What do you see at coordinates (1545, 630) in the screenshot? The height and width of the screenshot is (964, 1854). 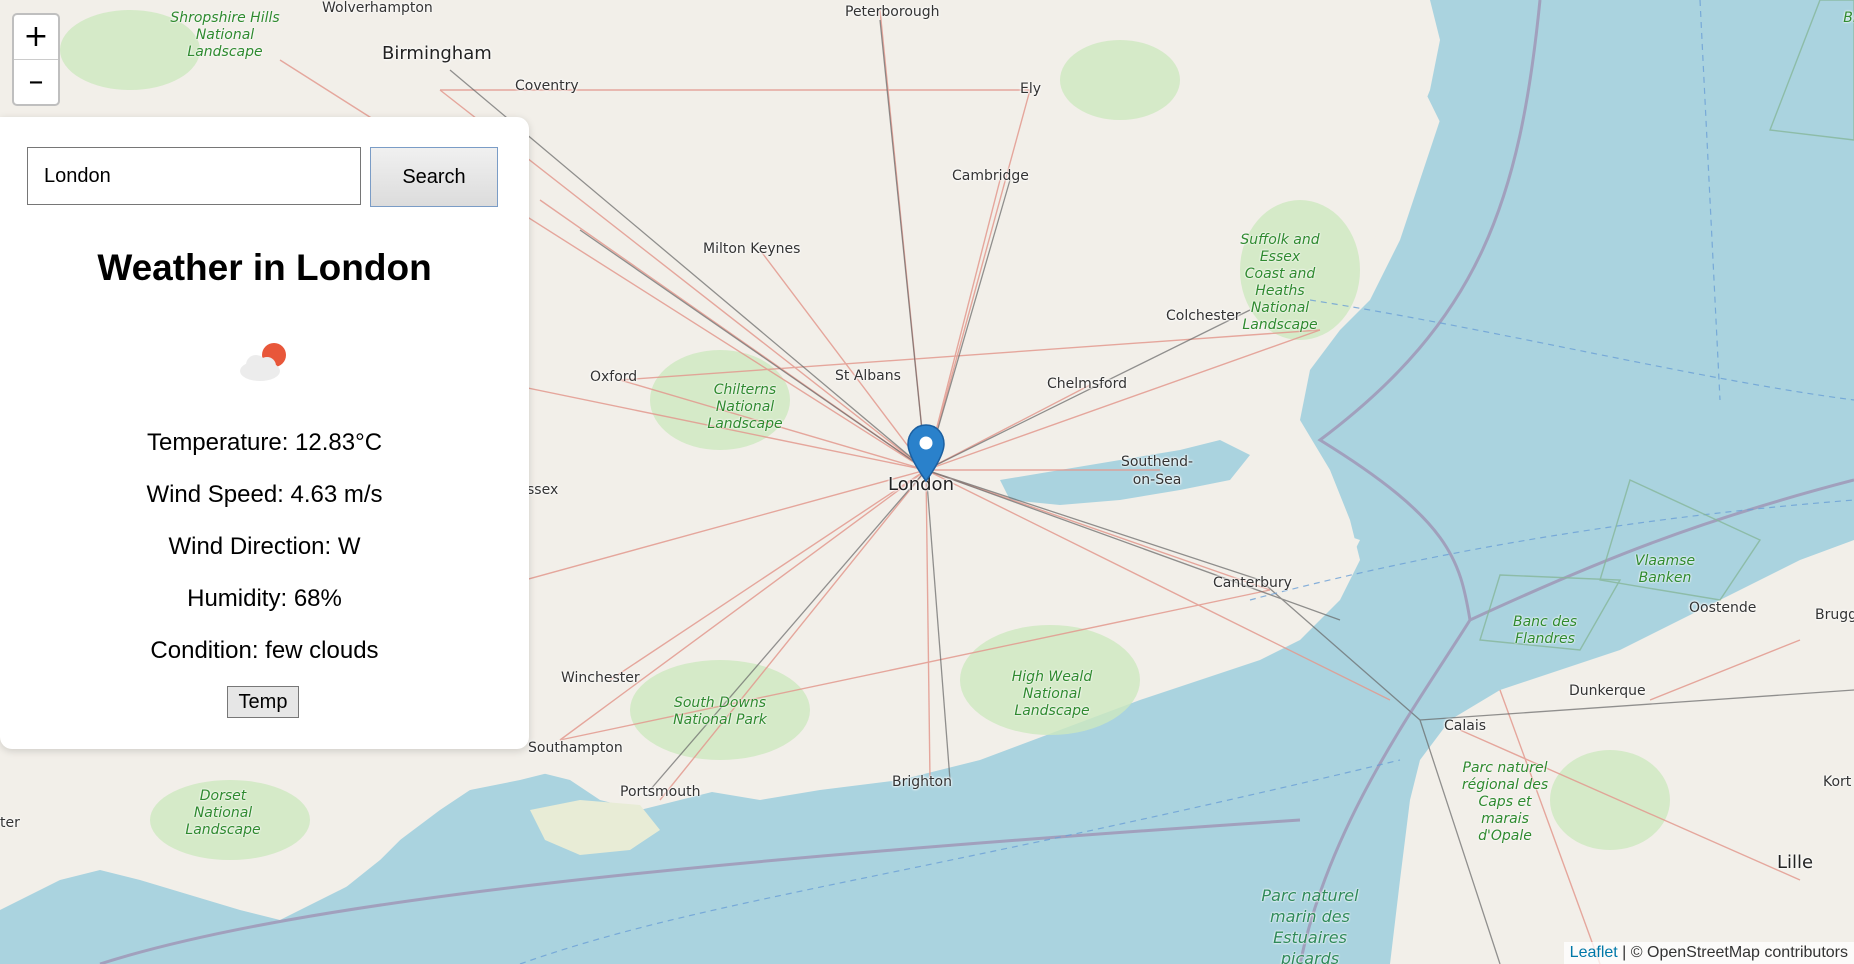 I see `park-label: Banc des Flandres` at bounding box center [1545, 630].